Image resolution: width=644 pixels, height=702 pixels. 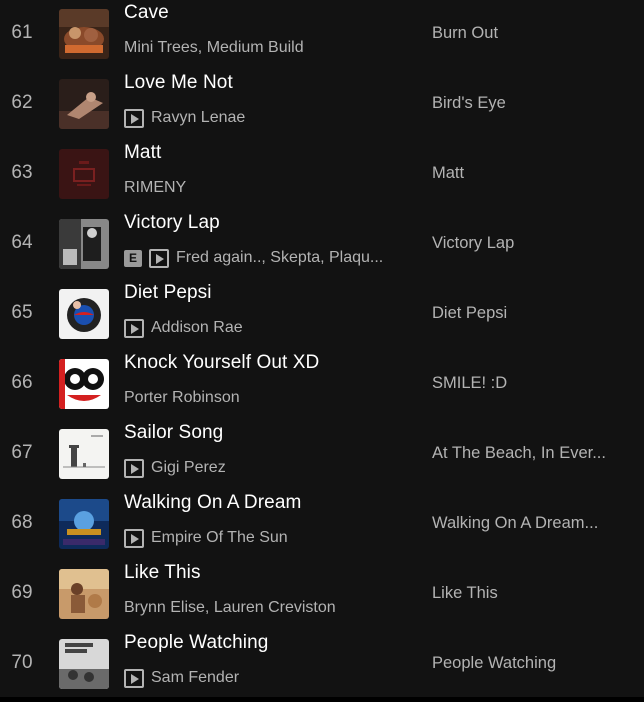 I want to click on artist-links: Sam Fender, so click(x=195, y=678).